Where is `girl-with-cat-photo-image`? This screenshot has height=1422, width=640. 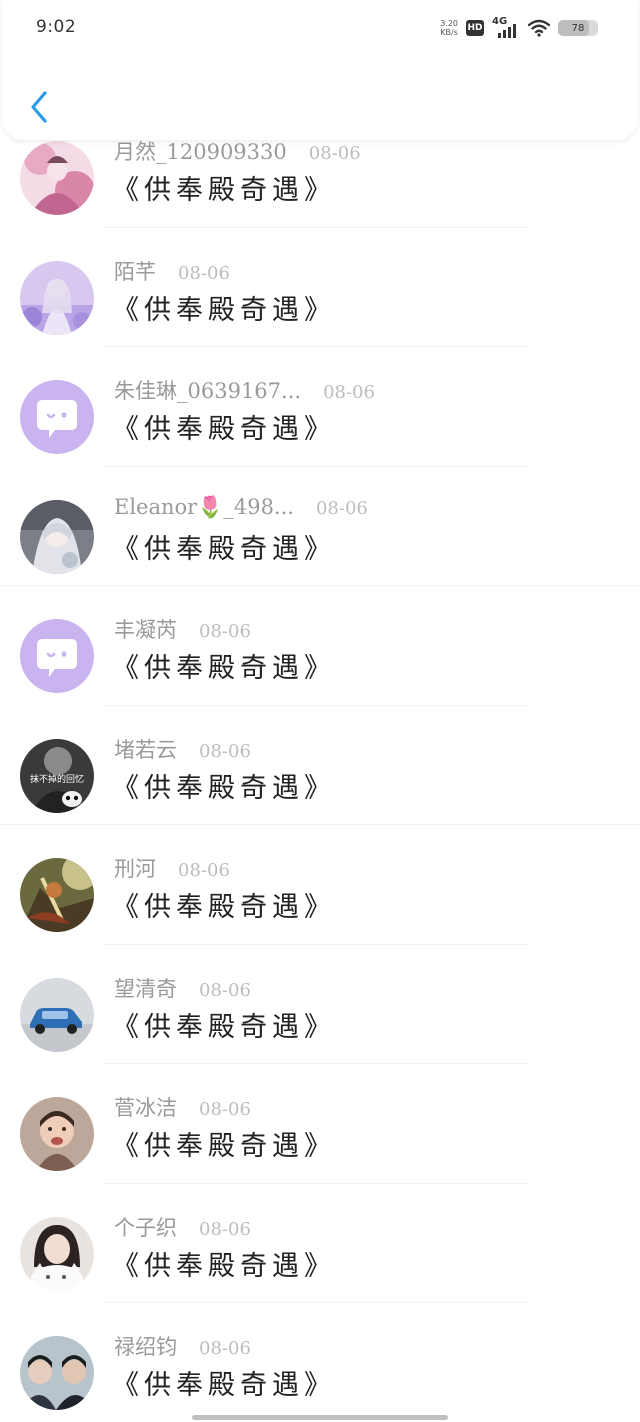
girl-with-cat-photo-image is located at coordinates (57, 1253).